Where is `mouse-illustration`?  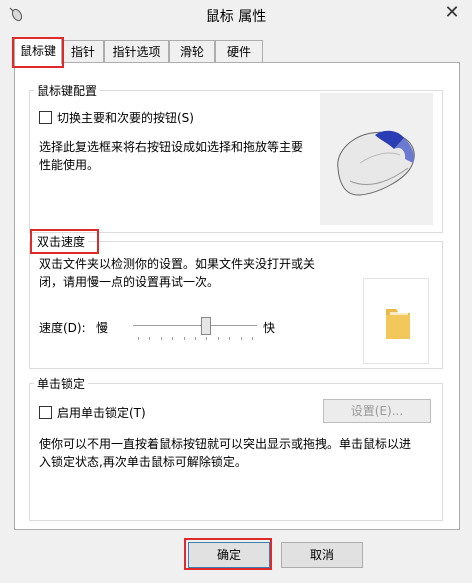 mouse-illustration is located at coordinates (376, 163).